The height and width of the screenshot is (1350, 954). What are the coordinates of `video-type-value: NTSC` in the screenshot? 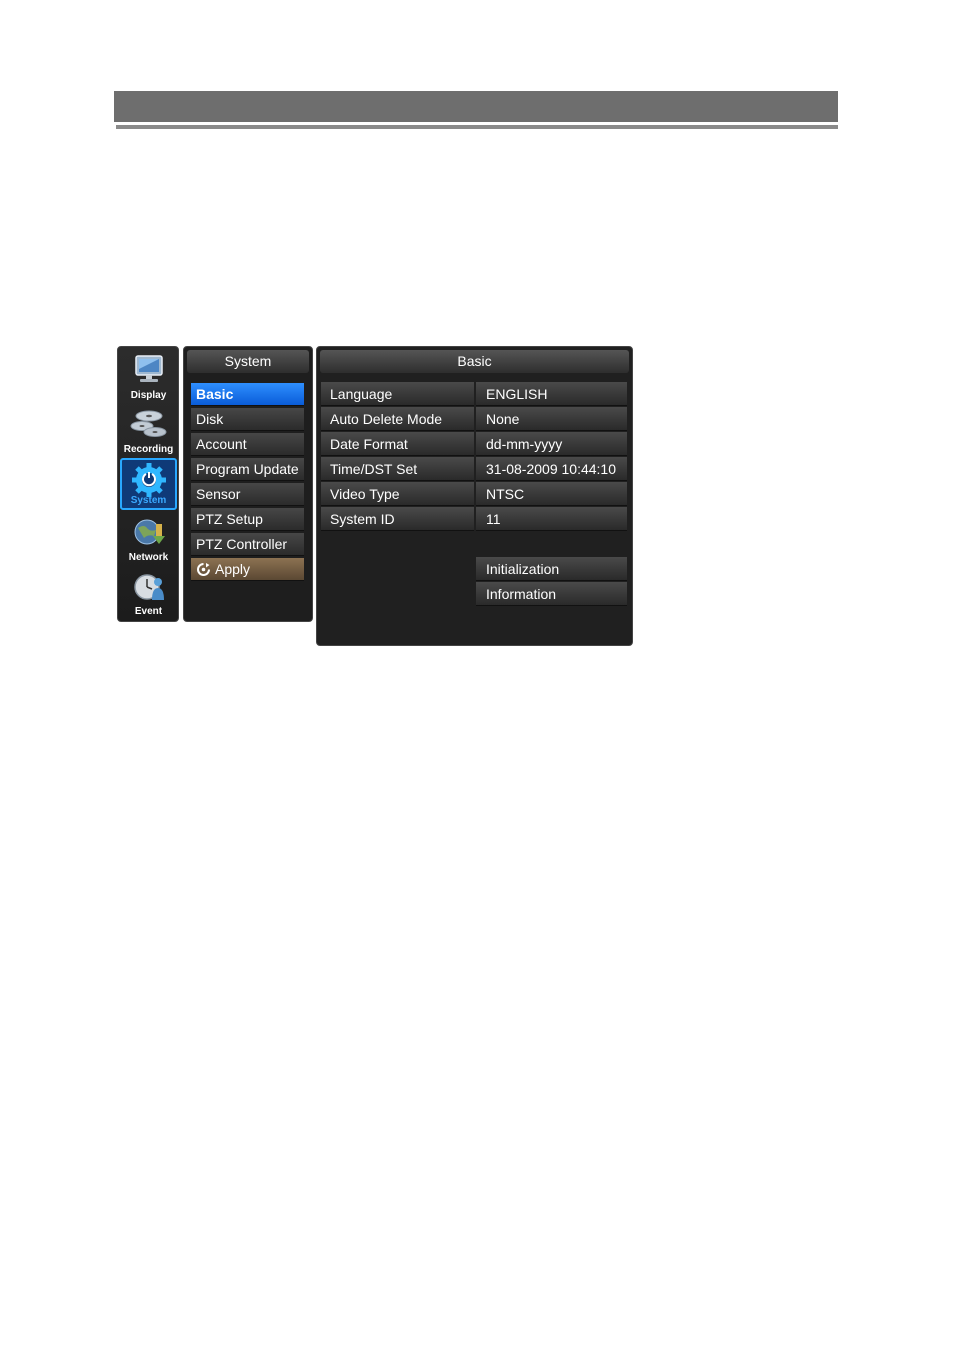 It's located at (551, 494).